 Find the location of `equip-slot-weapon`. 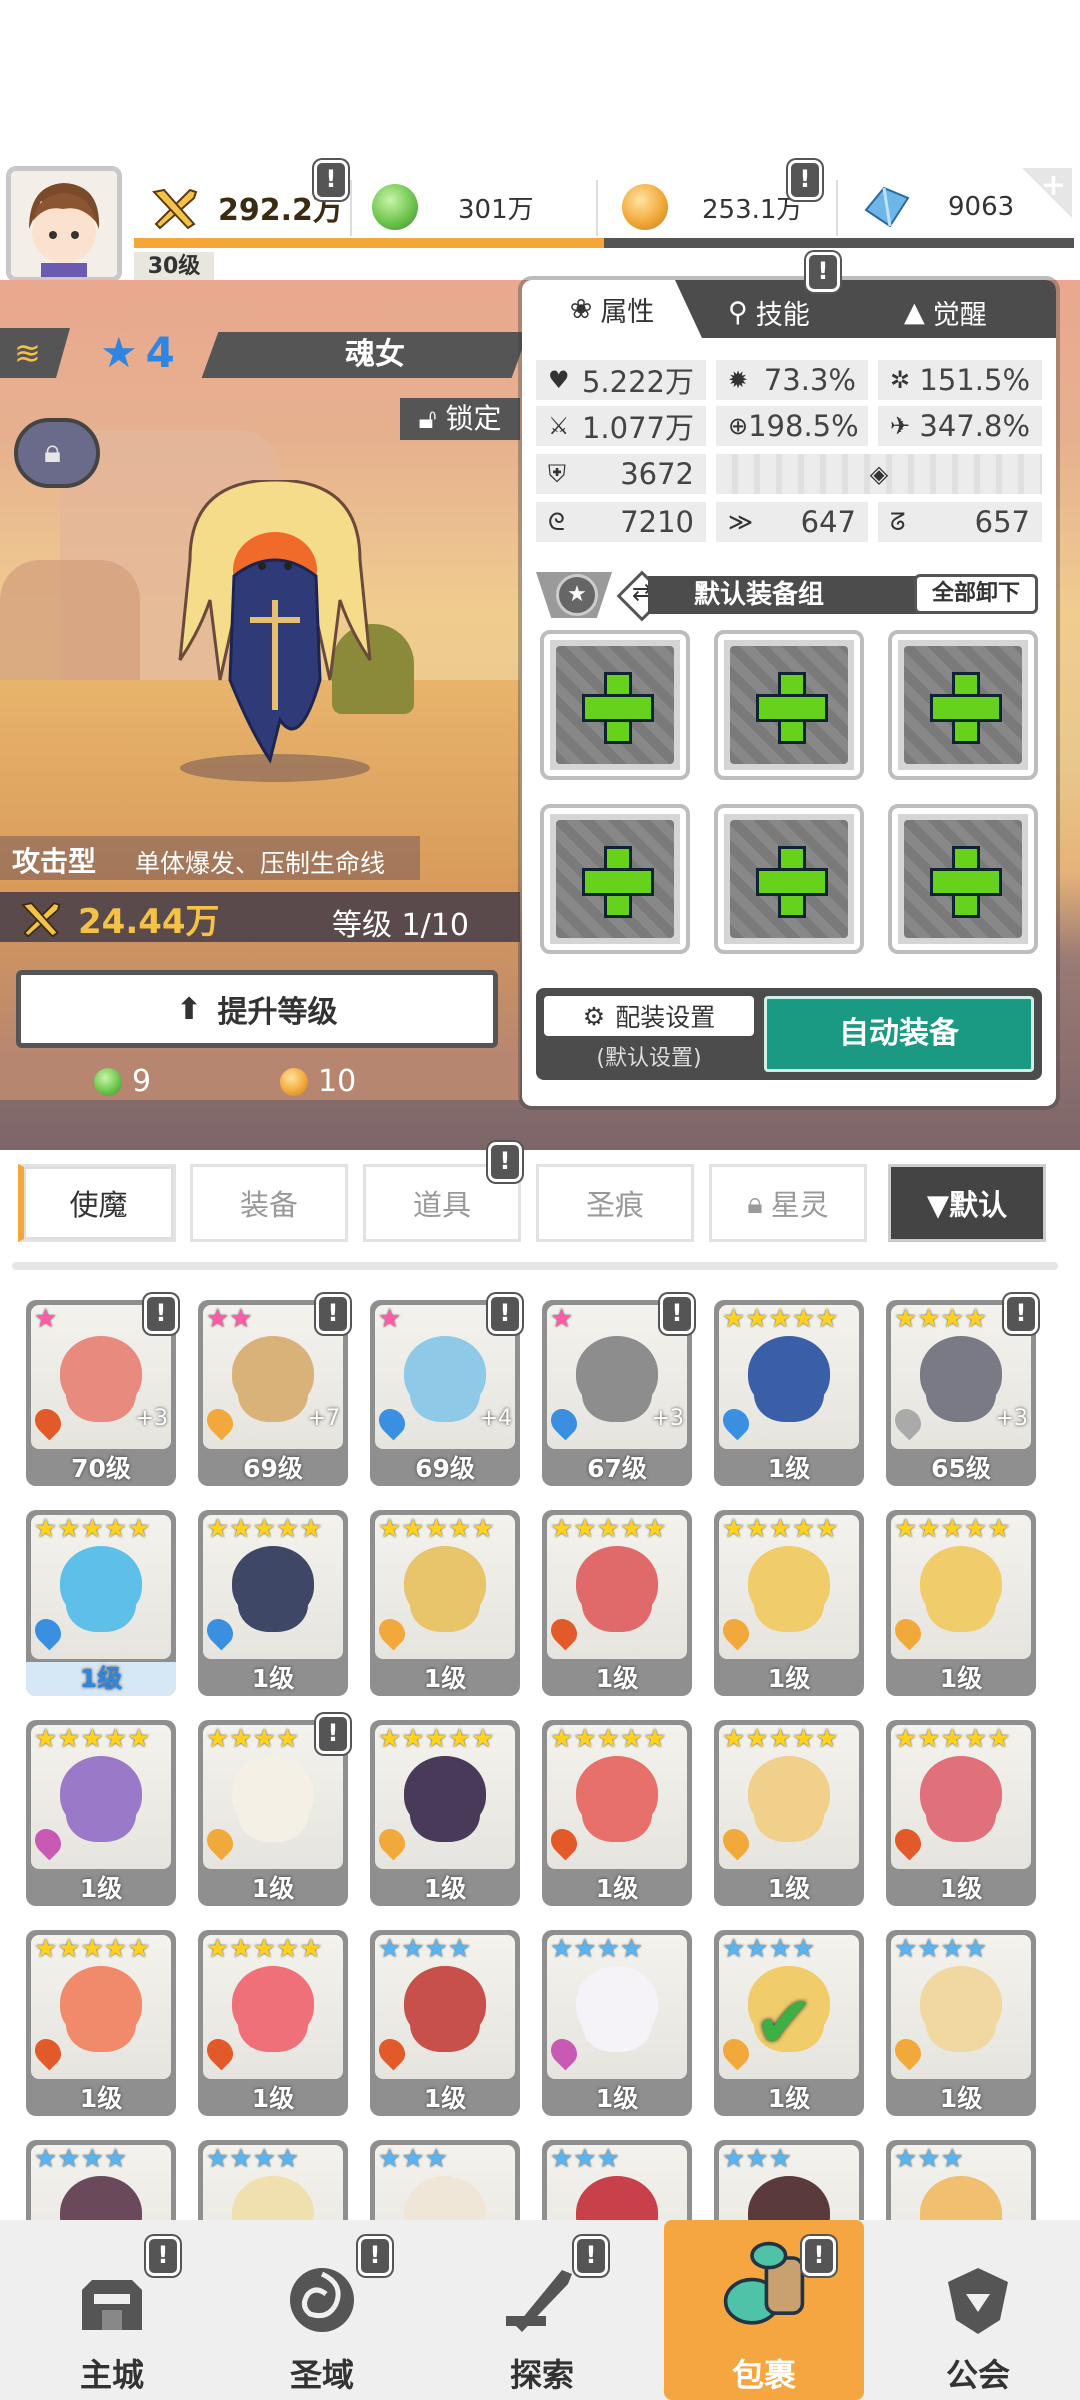

equip-slot-weapon is located at coordinates (615, 705).